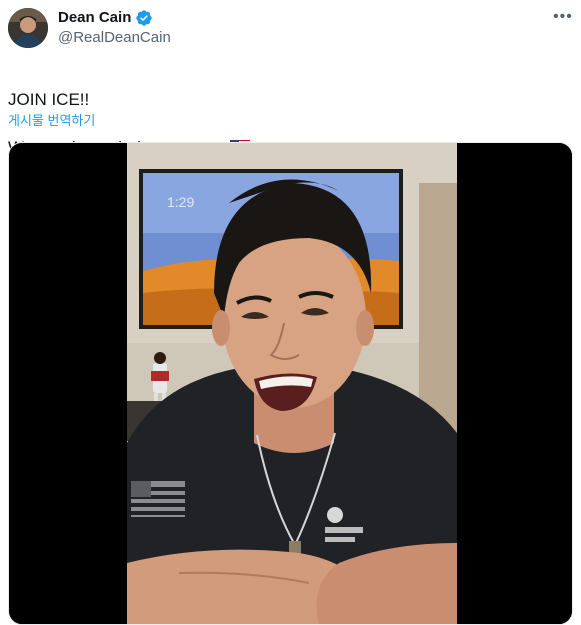 This screenshot has height=625, width=581. I want to click on tweet-line-1: JOIN ICE!!, so click(49, 99).